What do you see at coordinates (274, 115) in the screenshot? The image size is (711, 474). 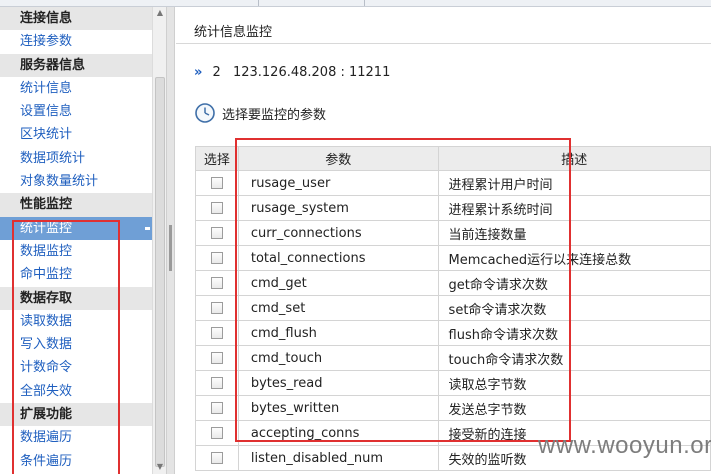 I see `monitor-label: 选择要监控的参数` at bounding box center [274, 115].